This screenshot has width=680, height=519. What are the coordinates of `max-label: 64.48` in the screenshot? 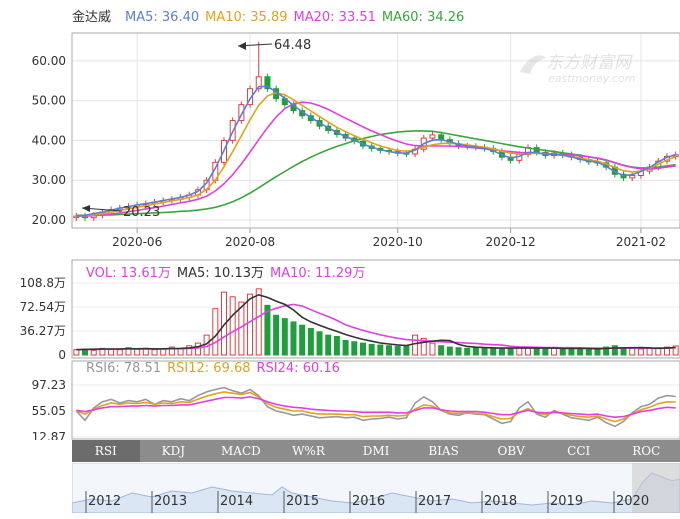 It's located at (292, 45).